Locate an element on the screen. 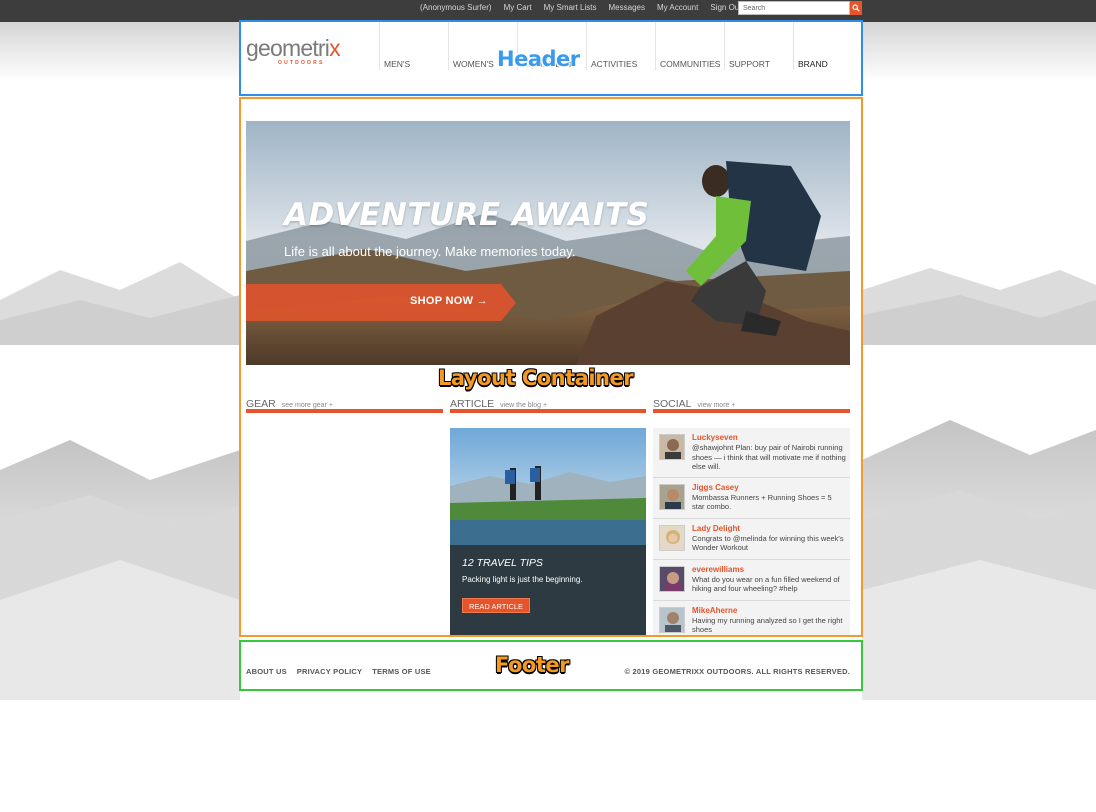  nav-item-brand: BRAND is located at coordinates (827, 46).